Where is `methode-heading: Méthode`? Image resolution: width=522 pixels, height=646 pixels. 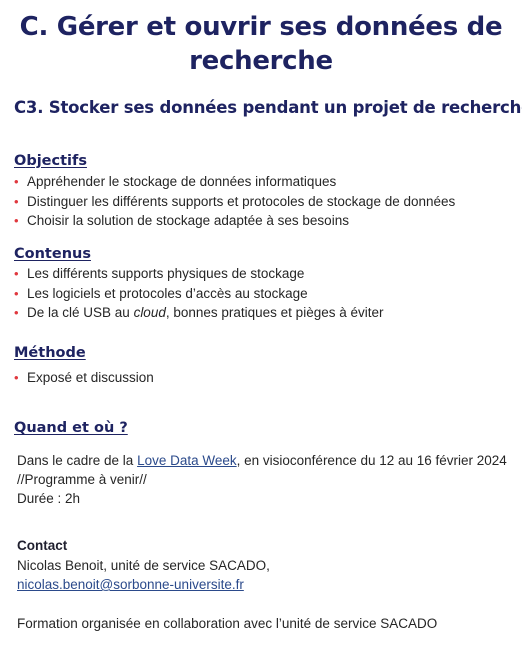 methode-heading: Méthode is located at coordinates (50, 353).